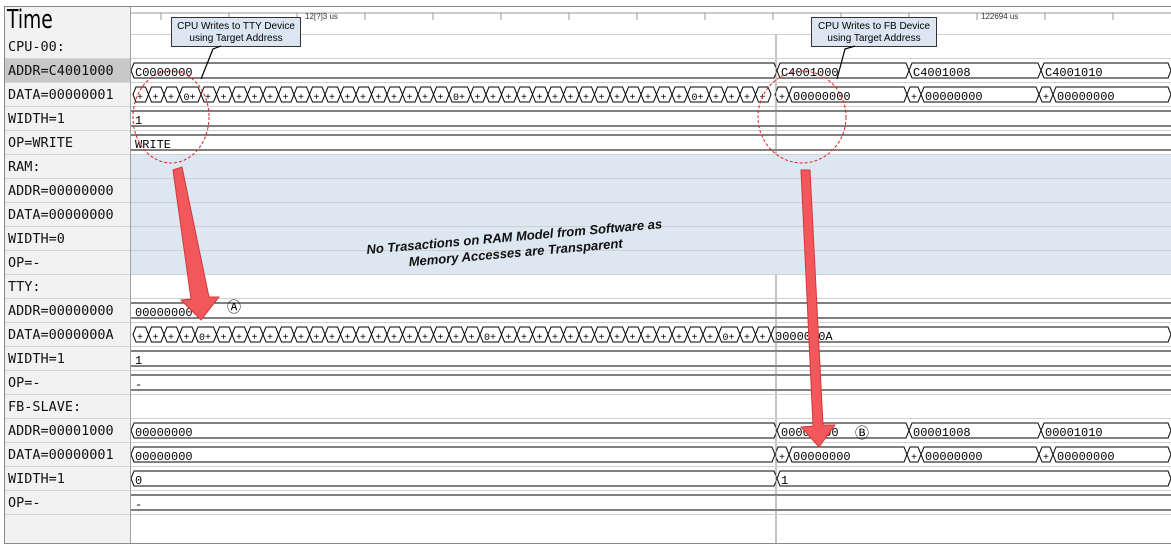 The image size is (1171, 546). Describe the element at coordinates (954, 457) in the screenshot. I see `fb-data-seg-2-label: 00000000` at that location.